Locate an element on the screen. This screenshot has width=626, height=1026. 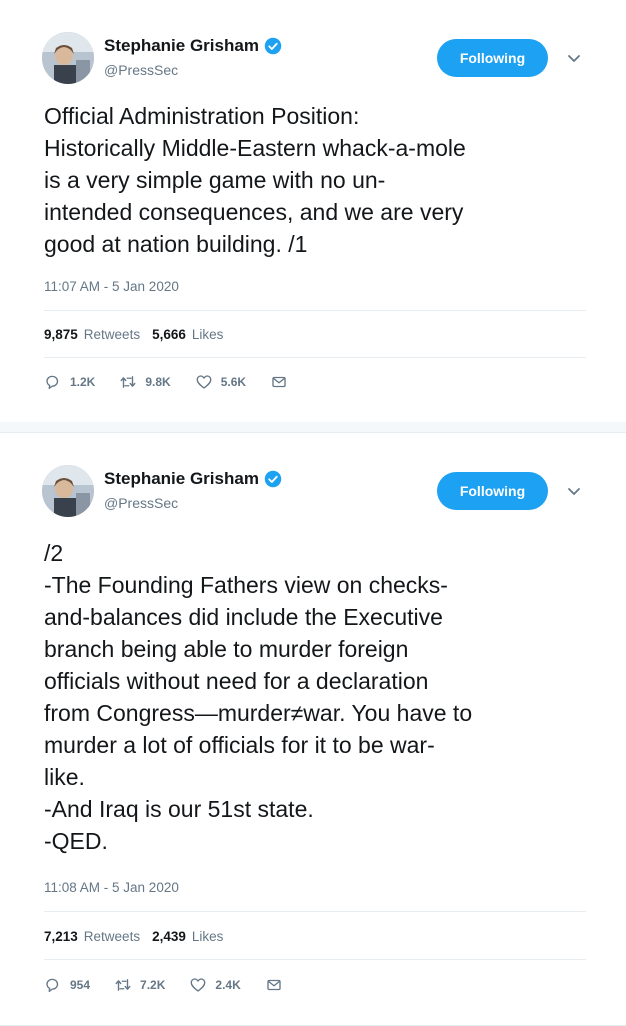
reply-button: 1.2K is located at coordinates (69, 382).